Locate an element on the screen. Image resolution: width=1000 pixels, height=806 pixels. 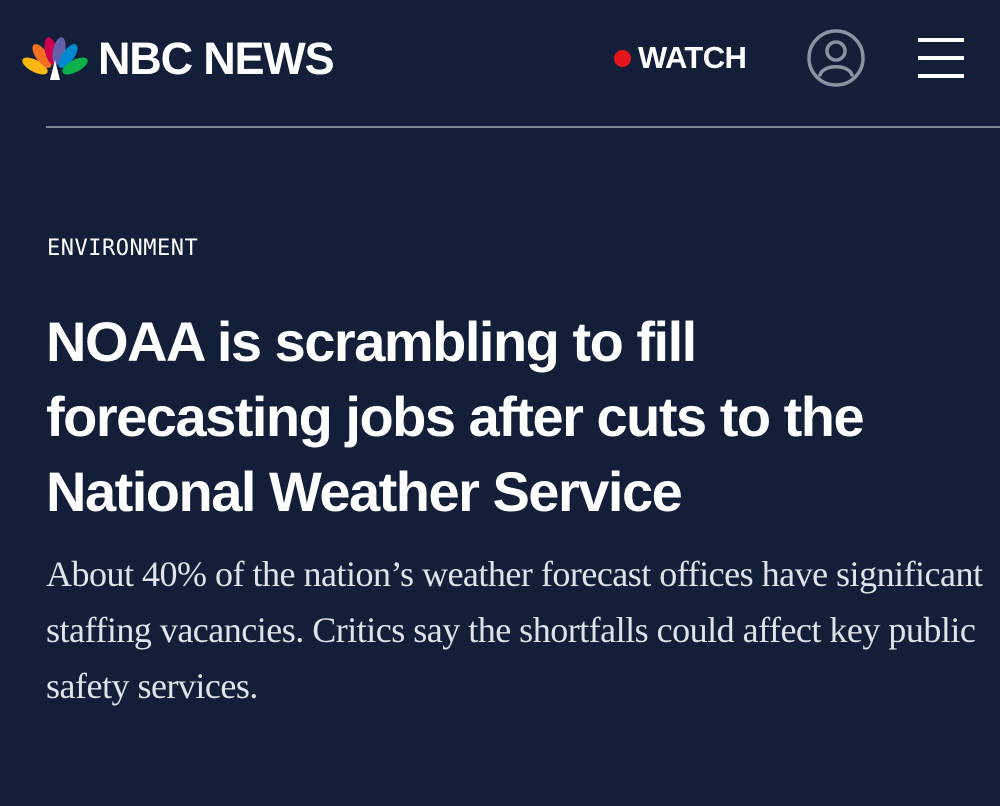
live-dot-icon is located at coordinates (622, 58).